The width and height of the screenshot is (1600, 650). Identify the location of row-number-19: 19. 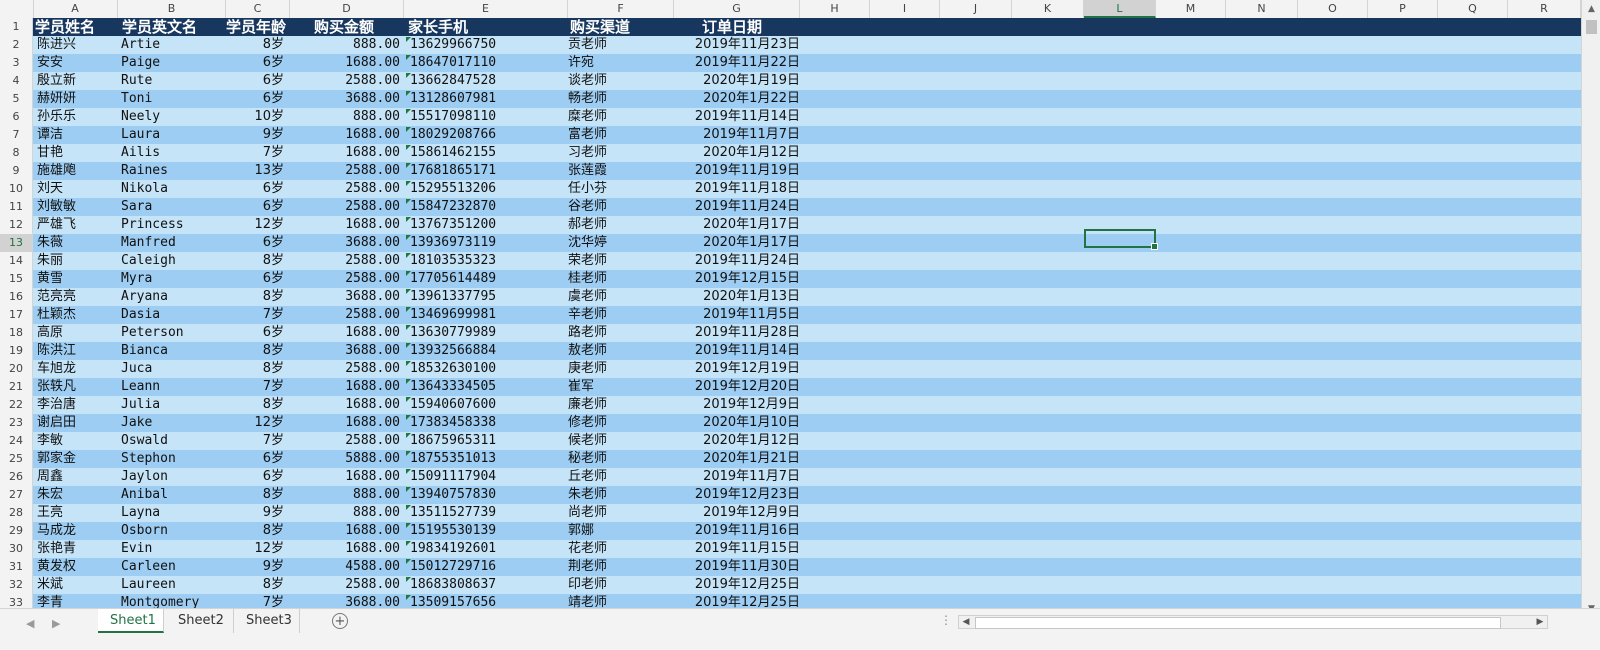
(16, 351).